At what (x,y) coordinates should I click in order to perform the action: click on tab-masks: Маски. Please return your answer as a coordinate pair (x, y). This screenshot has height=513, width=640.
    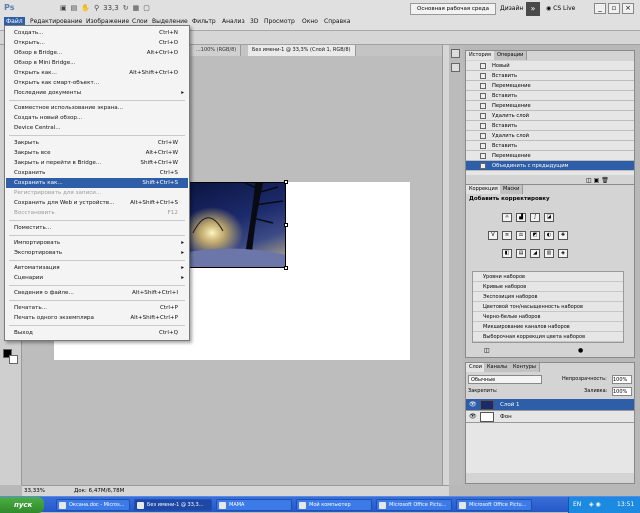
    Looking at the image, I should click on (512, 189).